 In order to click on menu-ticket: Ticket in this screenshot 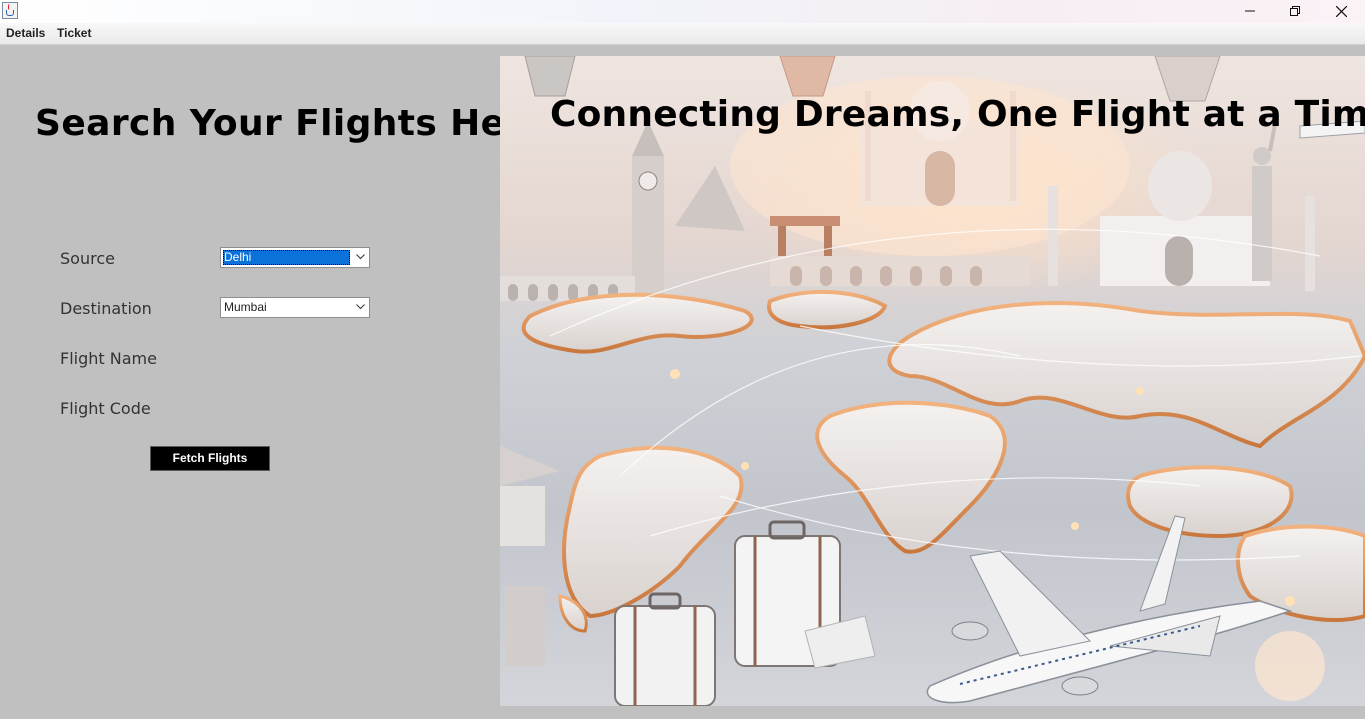, I will do `click(74, 33)`.